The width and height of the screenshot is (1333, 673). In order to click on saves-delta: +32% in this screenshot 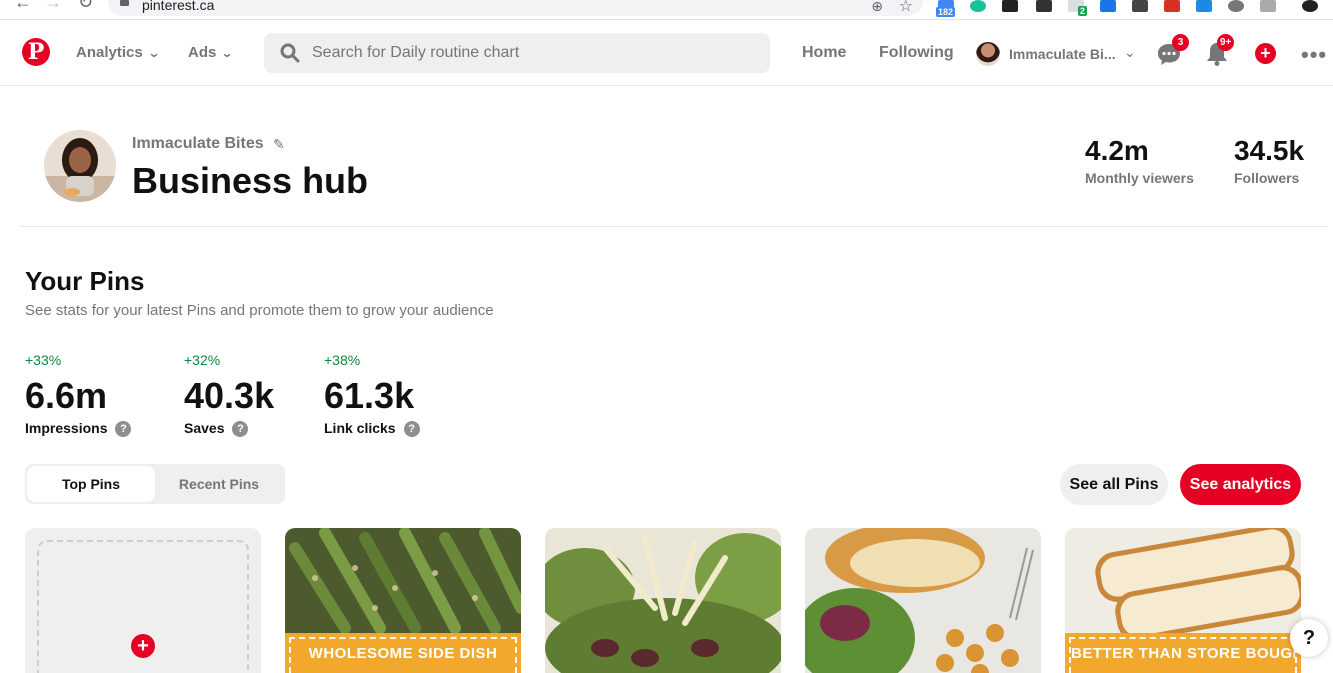, I will do `click(202, 360)`.